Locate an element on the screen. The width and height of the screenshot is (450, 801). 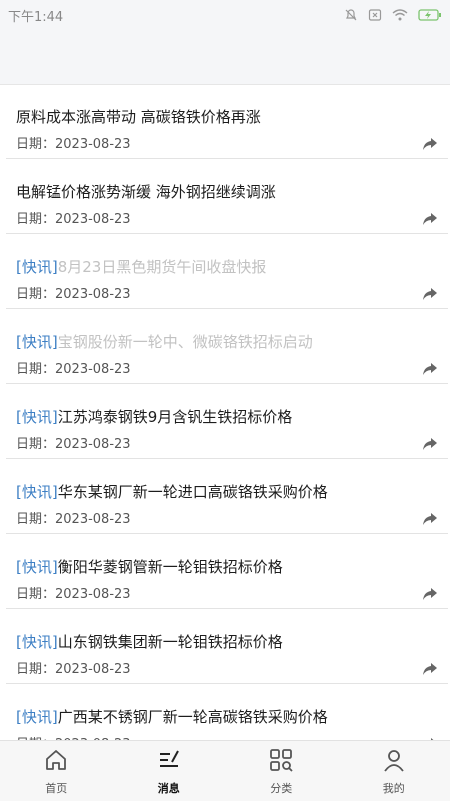
tab-profile: 我的 is located at coordinates (394, 771).